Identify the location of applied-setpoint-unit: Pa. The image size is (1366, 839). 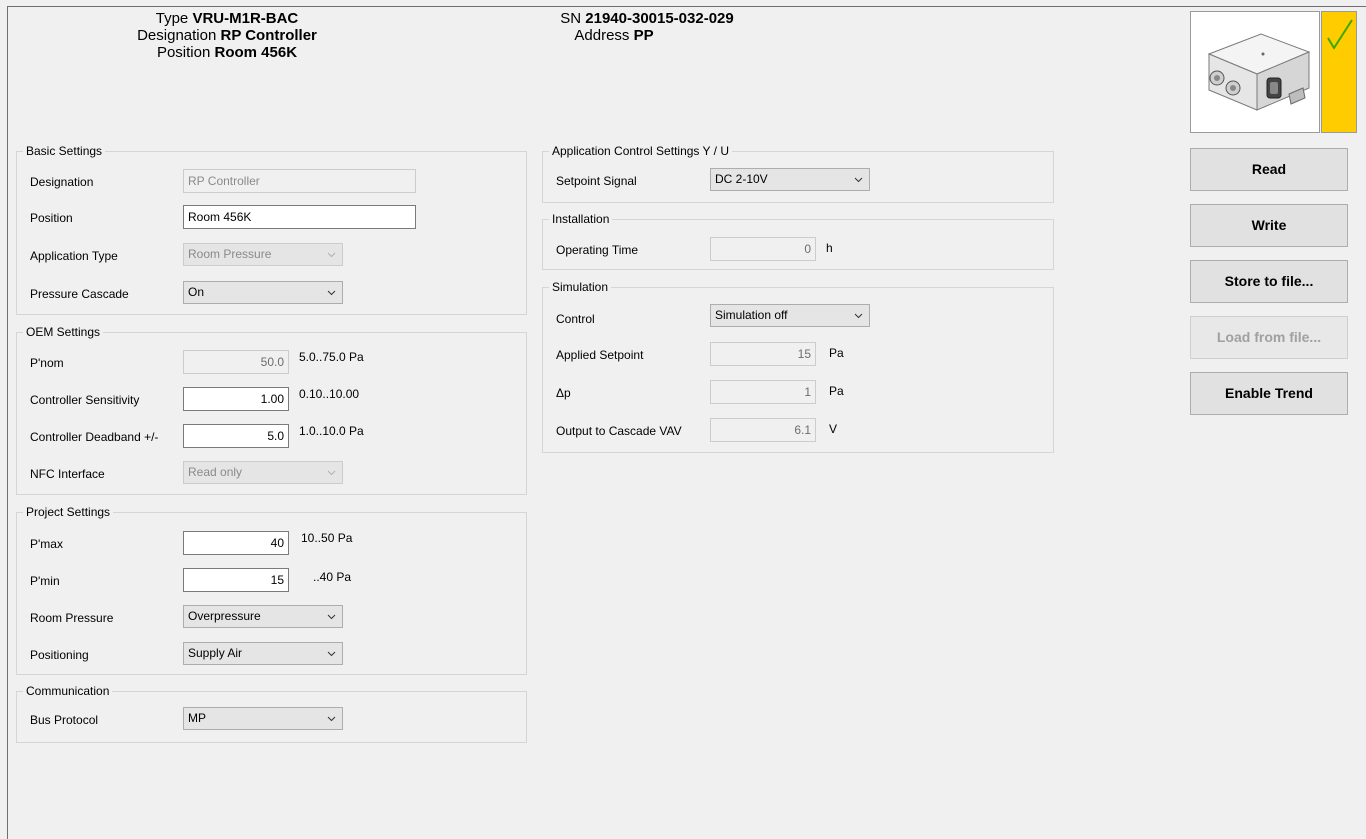
(836, 353).